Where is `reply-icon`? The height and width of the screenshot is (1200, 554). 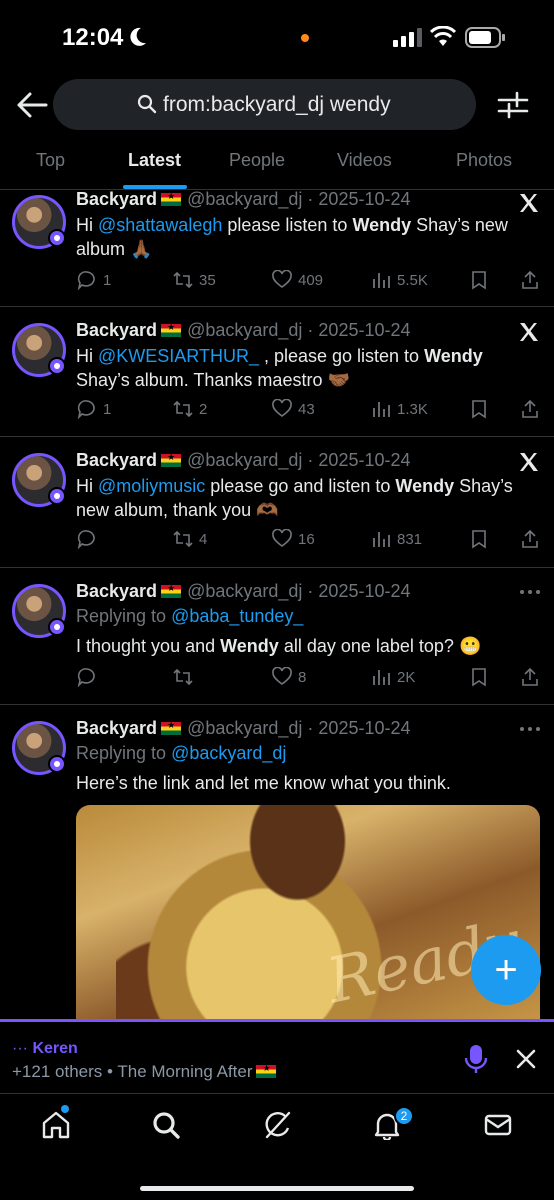
reply-icon is located at coordinates (86, 409).